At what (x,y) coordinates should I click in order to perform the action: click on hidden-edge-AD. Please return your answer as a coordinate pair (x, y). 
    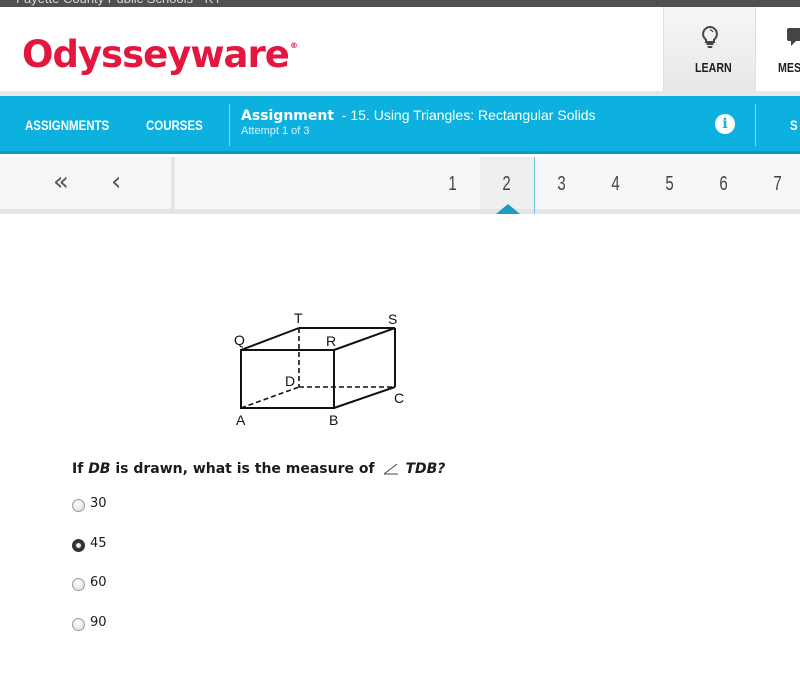
    Looking at the image, I should click on (270, 397).